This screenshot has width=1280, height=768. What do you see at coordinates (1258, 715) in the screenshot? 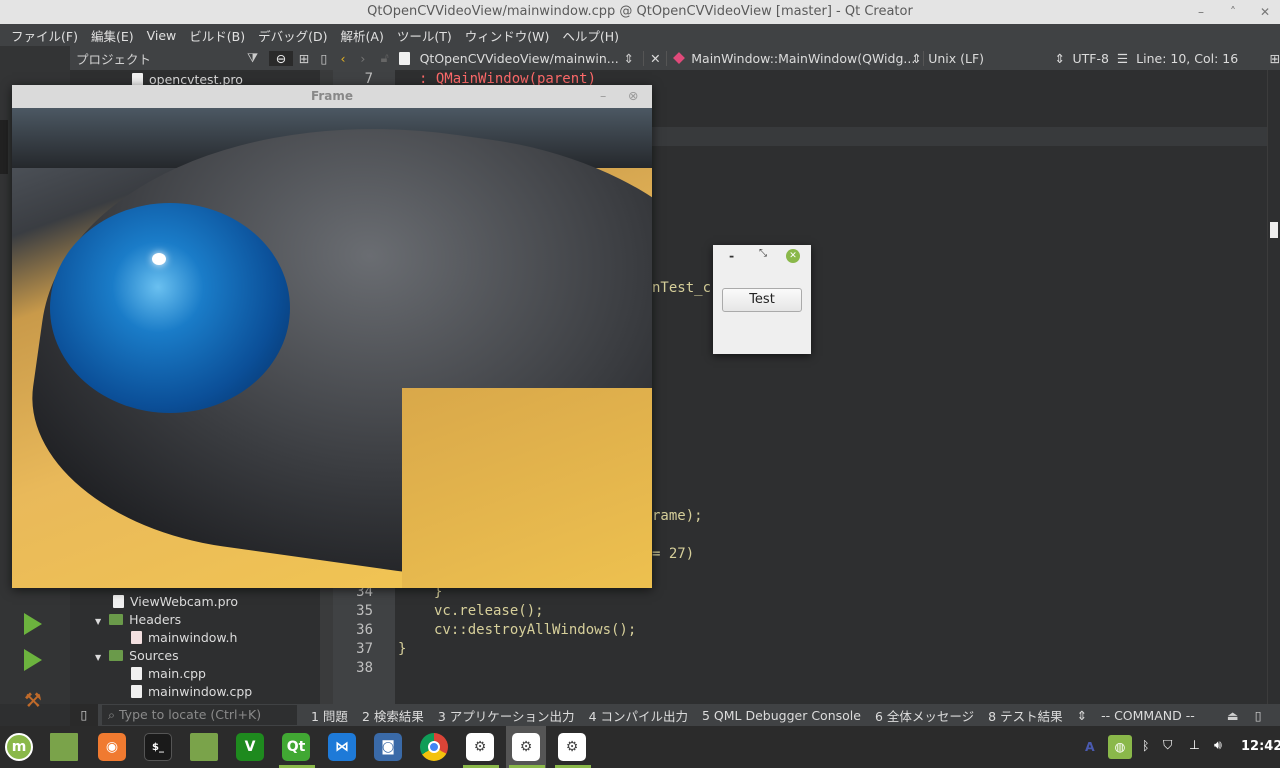
I see `toggle-right-sidebar-icon: ▯` at bounding box center [1258, 715].